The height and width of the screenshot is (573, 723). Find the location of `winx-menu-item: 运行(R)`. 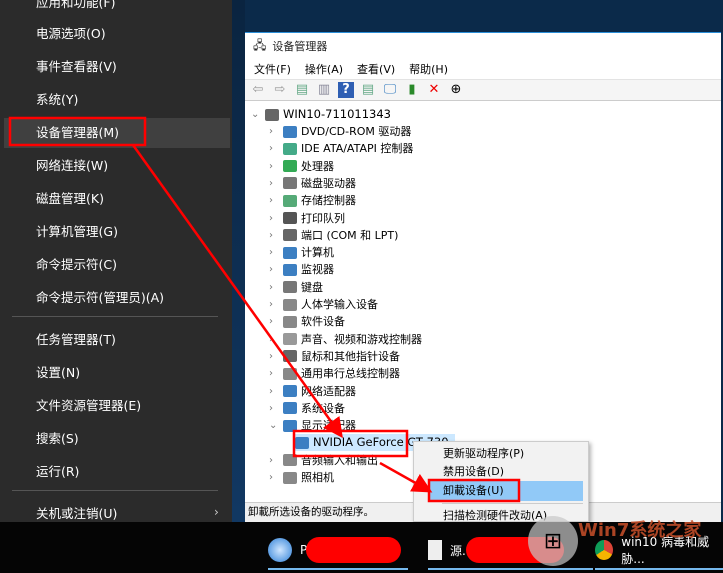

winx-menu-item: 运行(R) is located at coordinates (117, 472).